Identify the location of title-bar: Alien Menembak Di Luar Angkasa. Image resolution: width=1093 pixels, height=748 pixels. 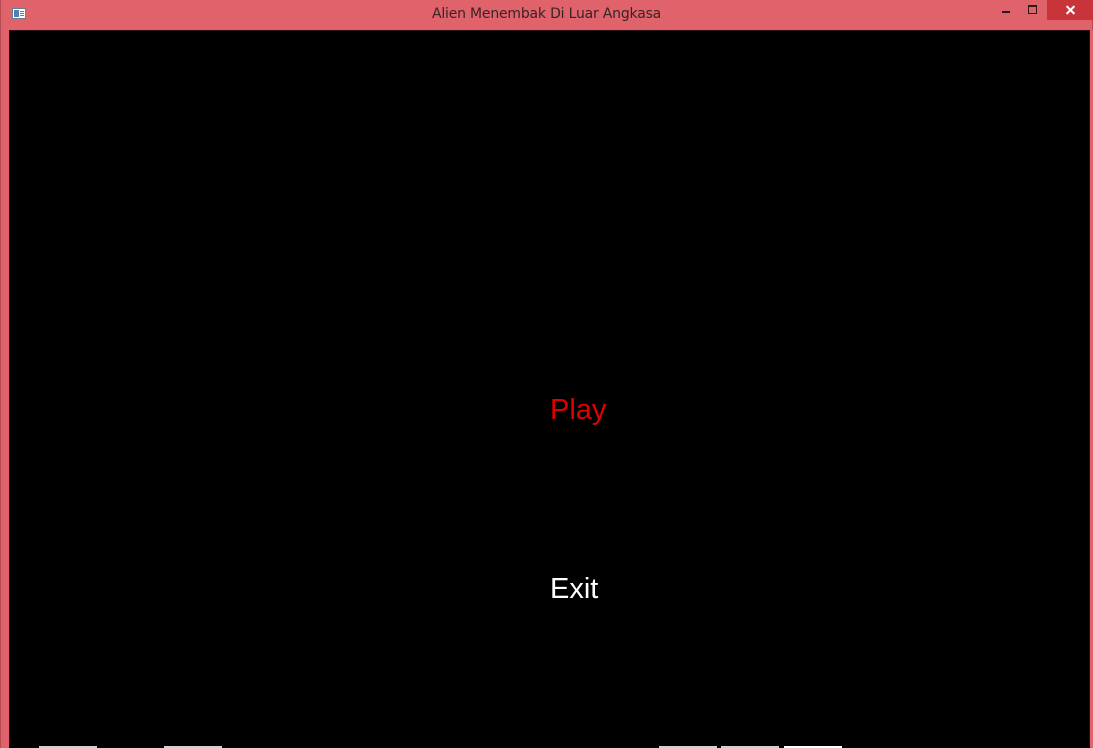
(547, 15).